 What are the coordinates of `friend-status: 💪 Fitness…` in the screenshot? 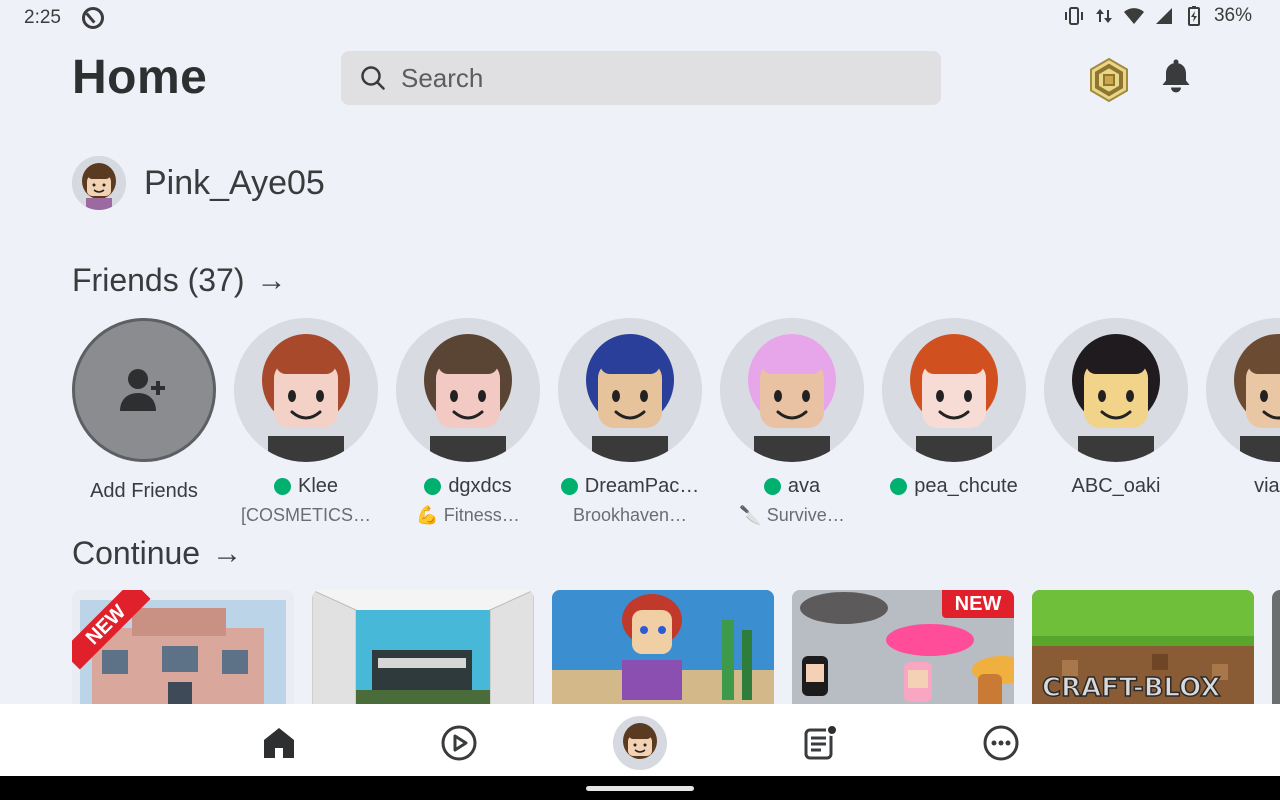 It's located at (468, 515).